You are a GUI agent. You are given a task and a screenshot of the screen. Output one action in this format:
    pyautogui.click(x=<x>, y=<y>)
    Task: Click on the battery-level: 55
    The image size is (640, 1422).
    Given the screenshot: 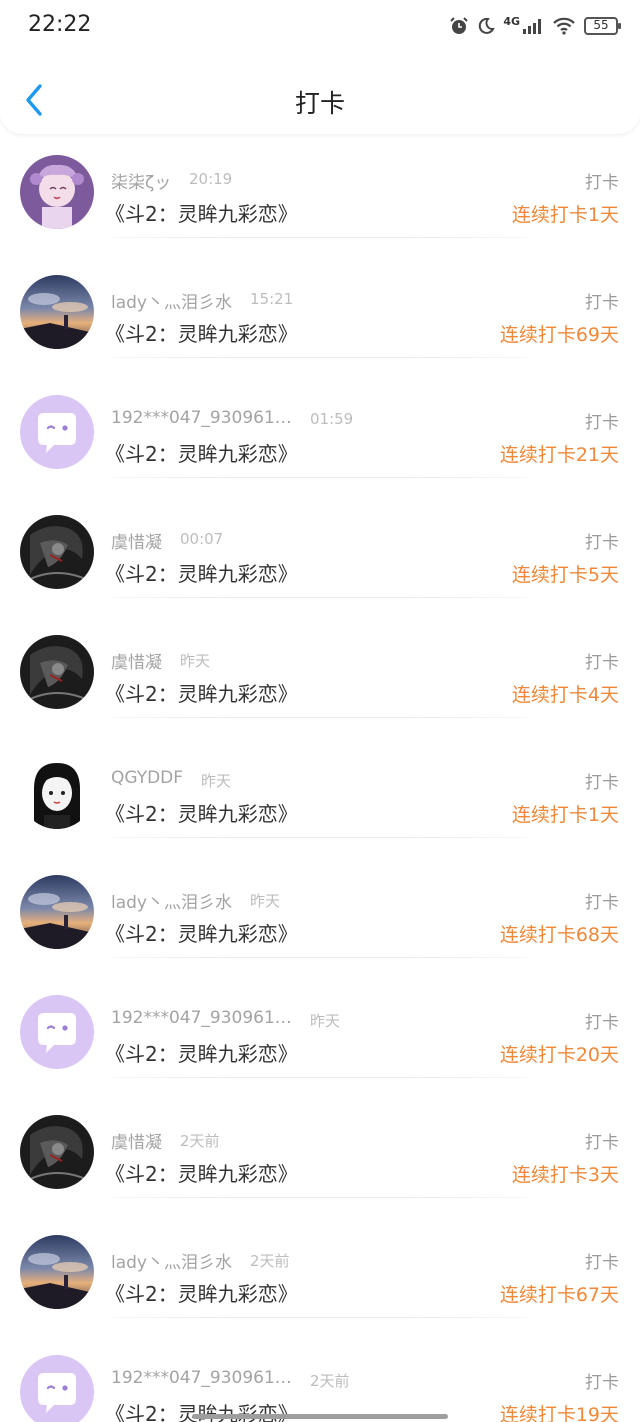 What is the action you would take?
    pyautogui.click(x=601, y=25)
    